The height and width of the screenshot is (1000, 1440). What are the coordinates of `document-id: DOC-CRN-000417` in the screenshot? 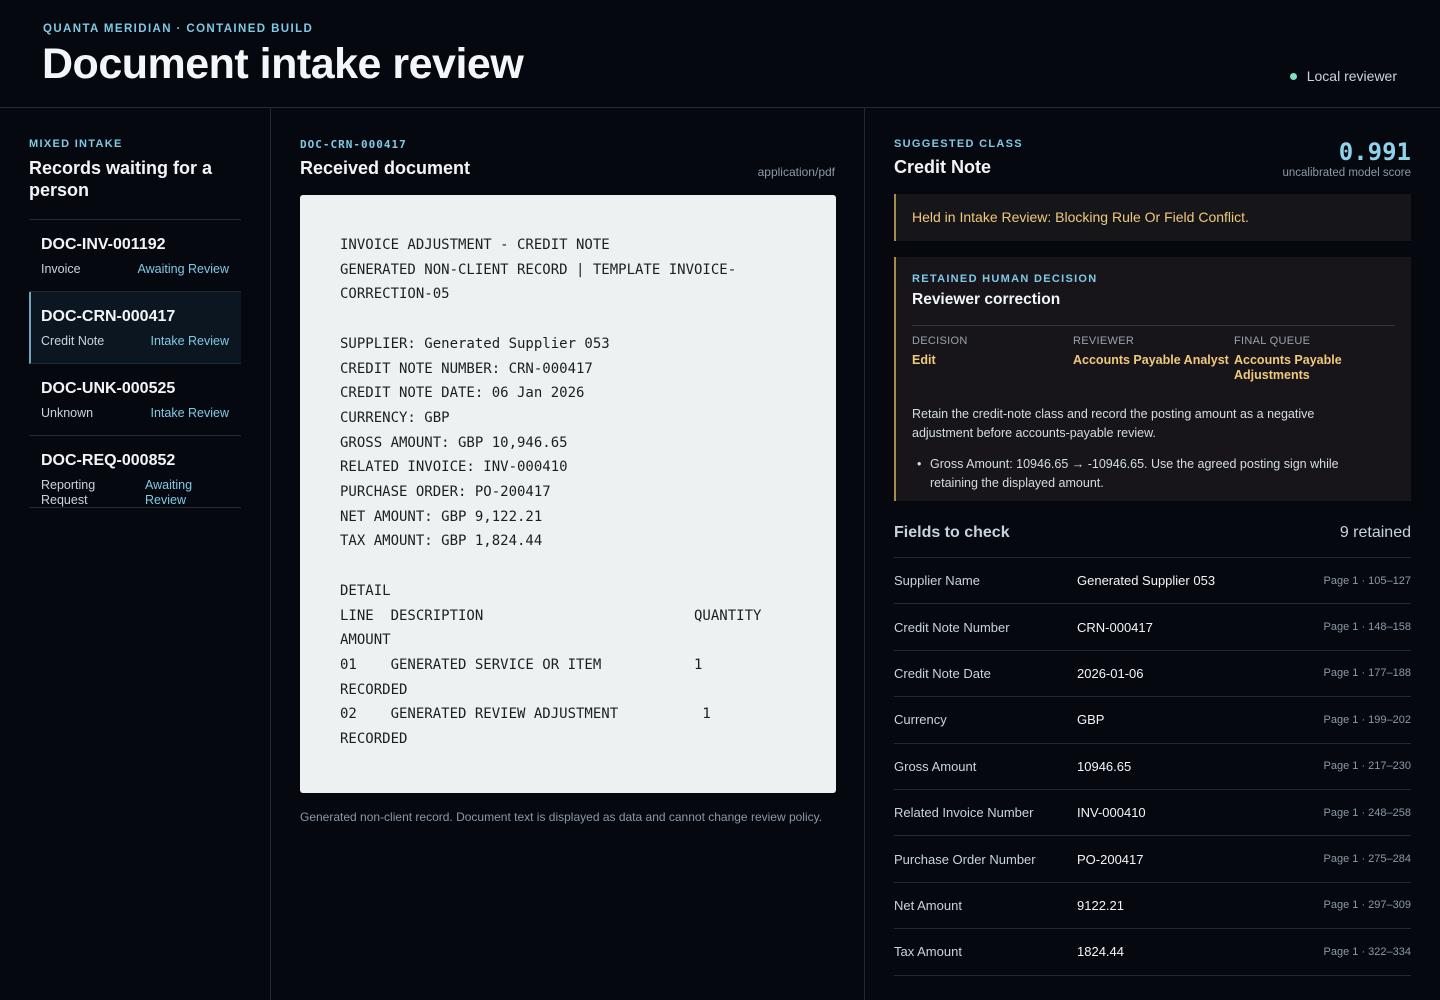 It's located at (353, 144).